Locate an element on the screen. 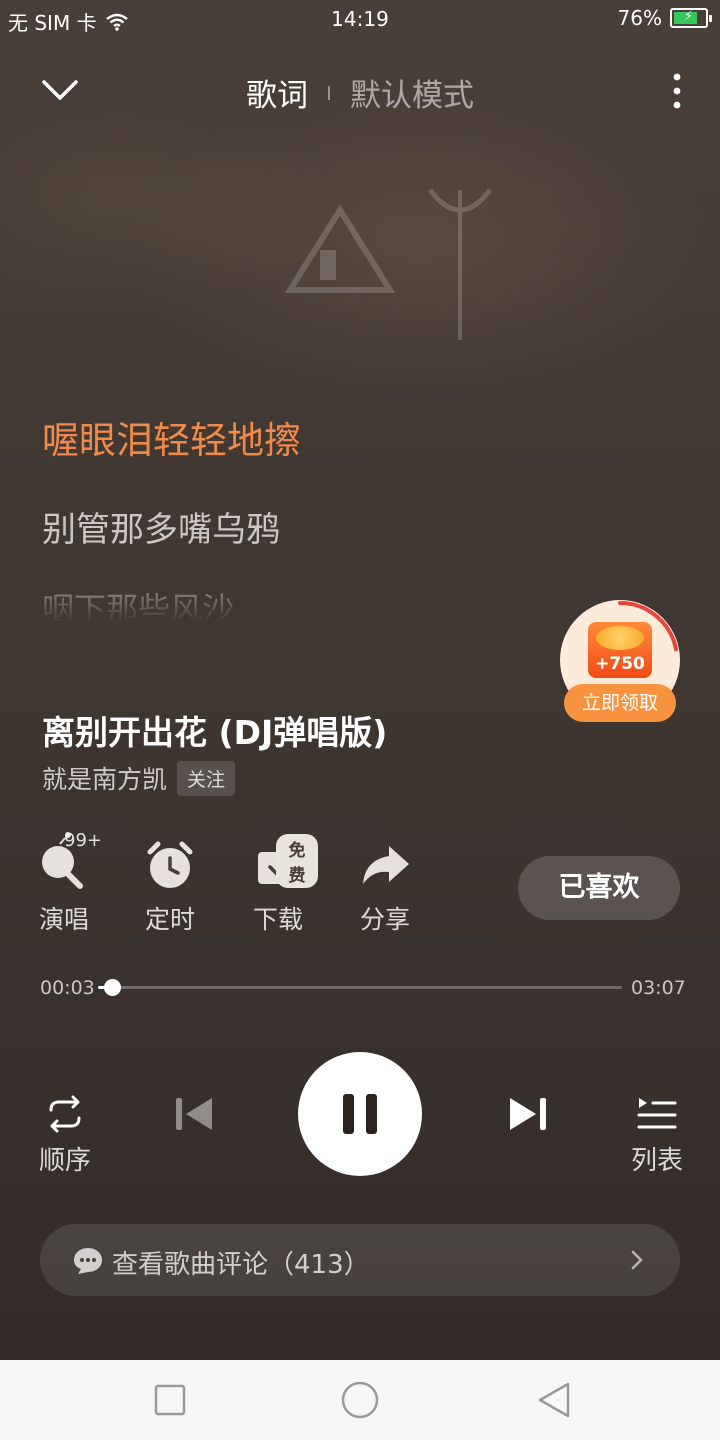  sing-label: 演唱 is located at coordinates (63, 919).